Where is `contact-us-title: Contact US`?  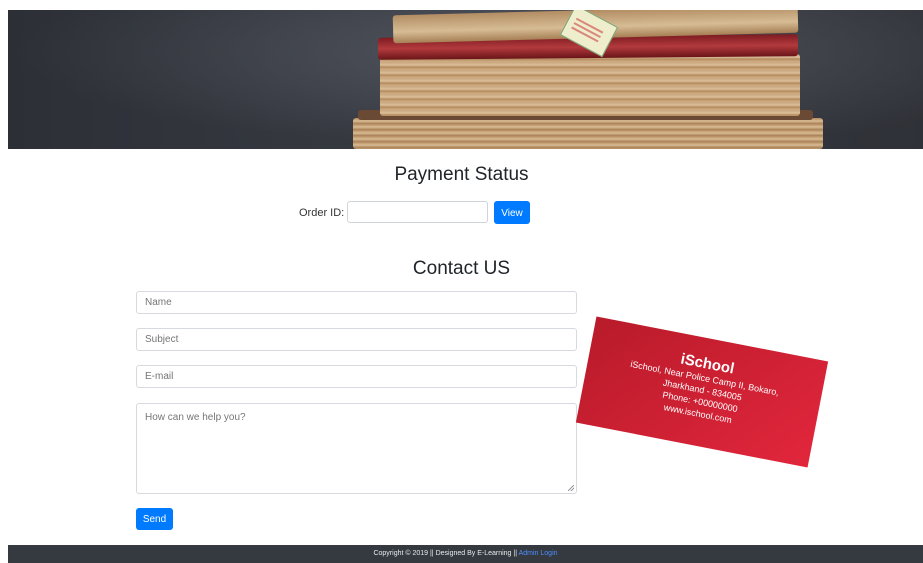 contact-us-title: Contact US is located at coordinates (461, 268).